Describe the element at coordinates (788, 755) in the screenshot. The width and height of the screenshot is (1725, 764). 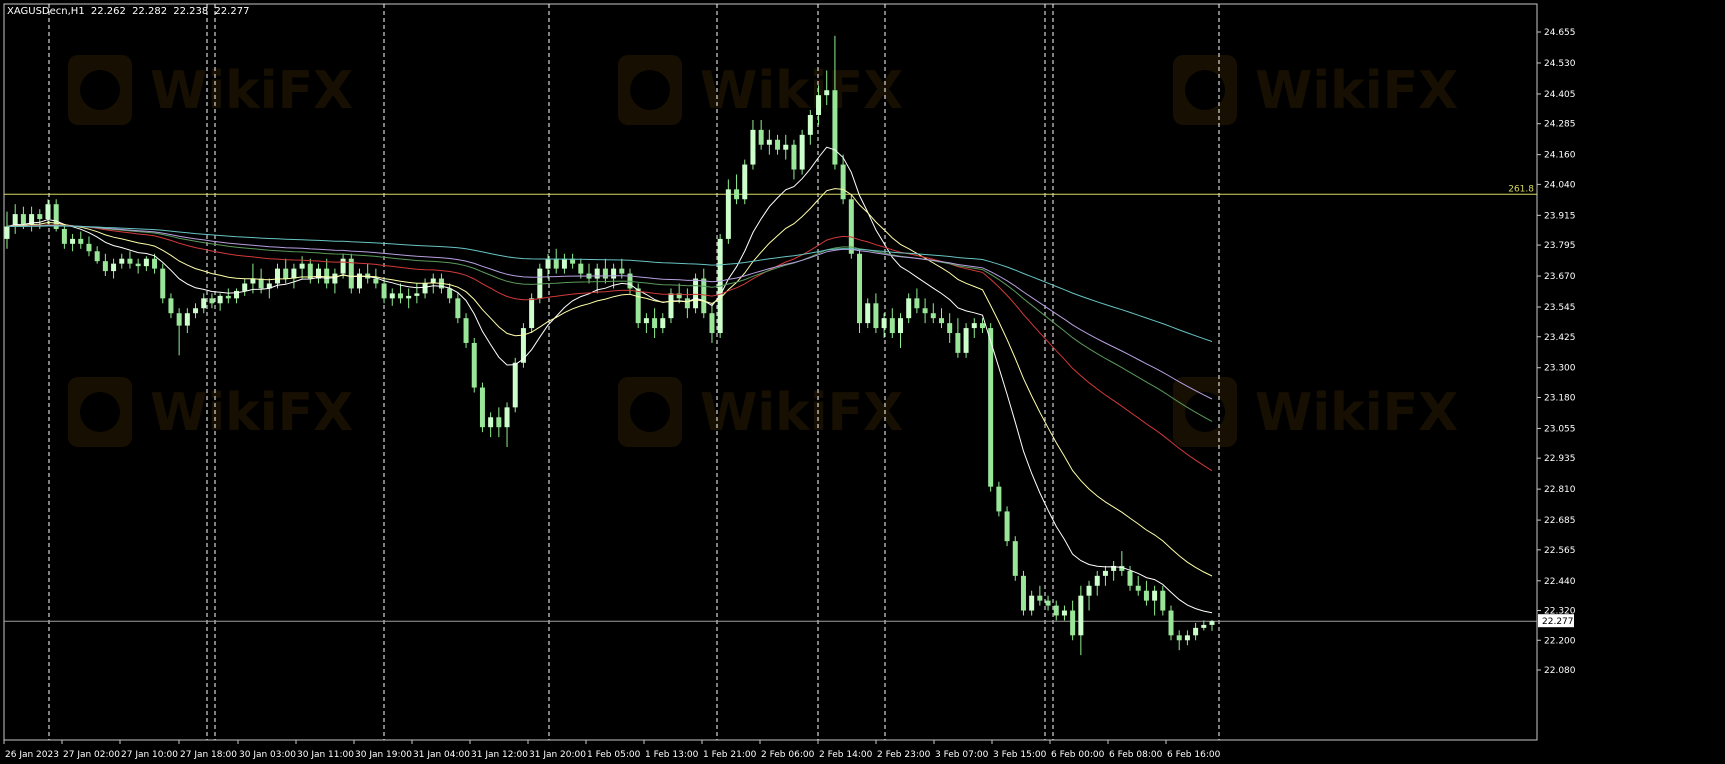
I see `time-label: 2 Feb 06:00` at that location.